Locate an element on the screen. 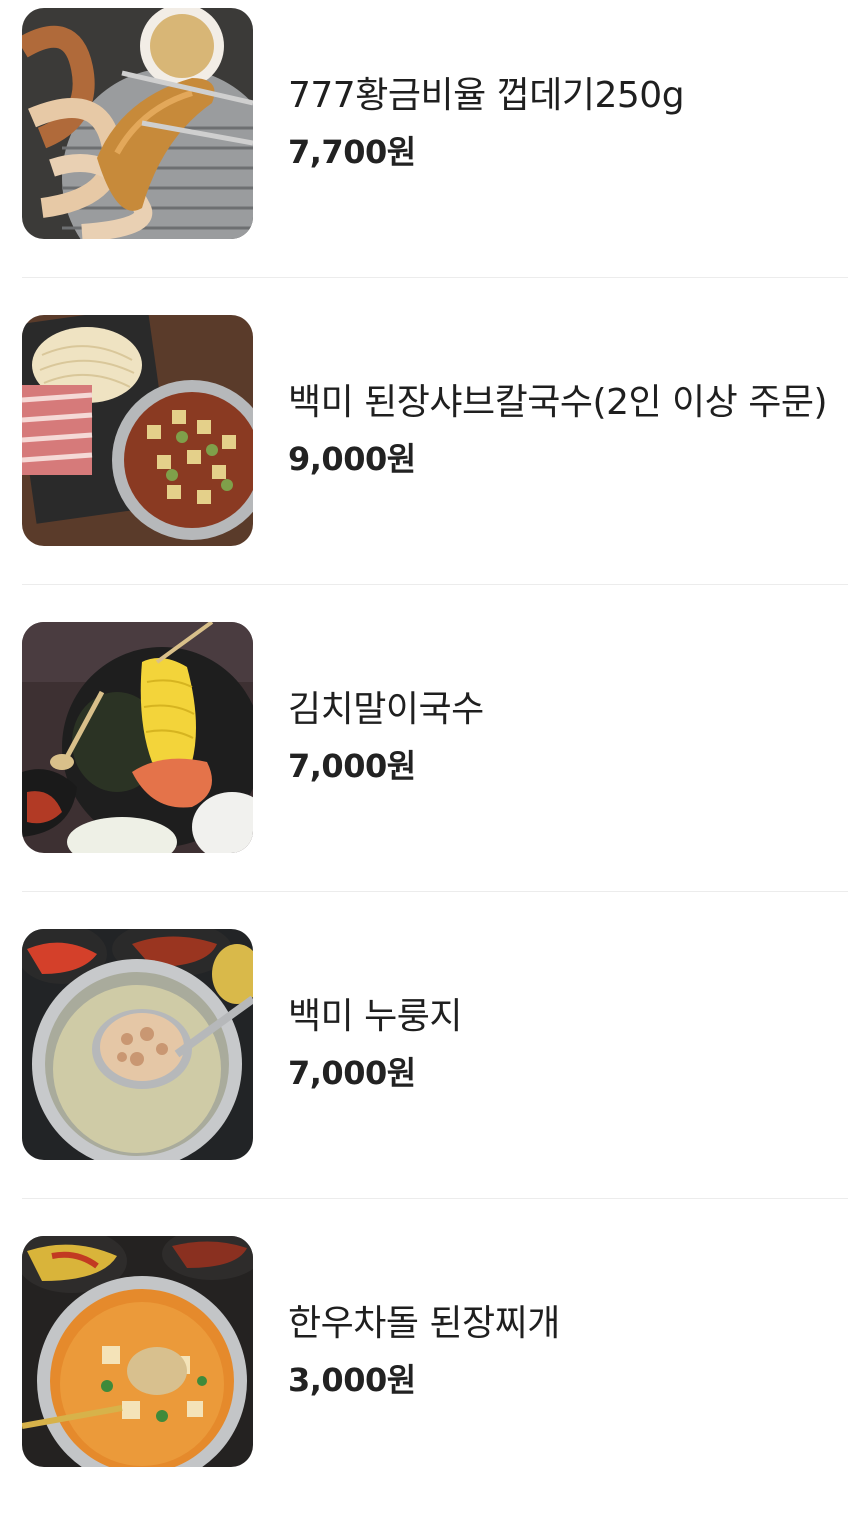  menu-item-price: 9,000원 is located at coordinates (352, 459).